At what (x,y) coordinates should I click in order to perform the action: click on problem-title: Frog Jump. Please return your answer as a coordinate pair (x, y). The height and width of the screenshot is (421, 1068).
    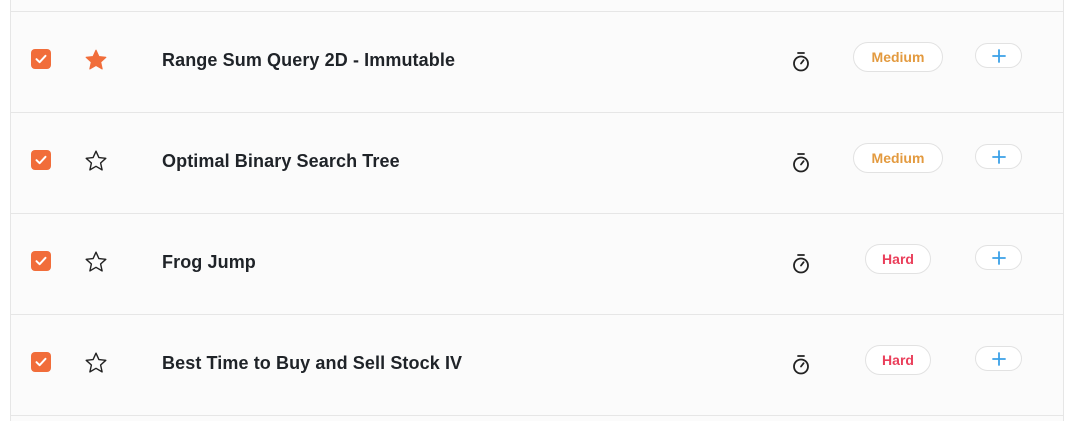
    Looking at the image, I should click on (209, 262).